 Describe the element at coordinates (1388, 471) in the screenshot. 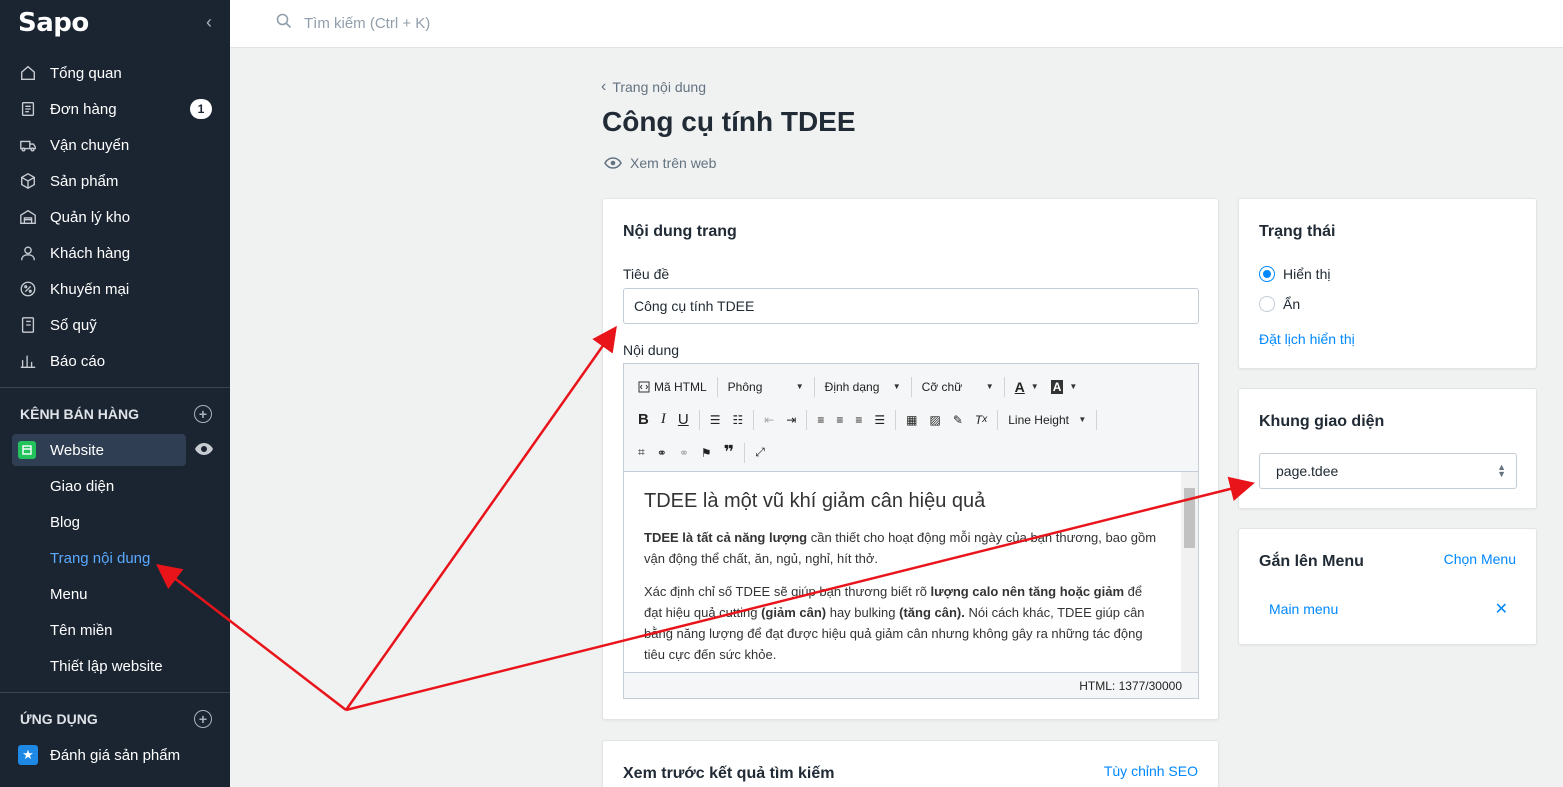

I see `template-select: page.tdee ▲ ▼` at that location.